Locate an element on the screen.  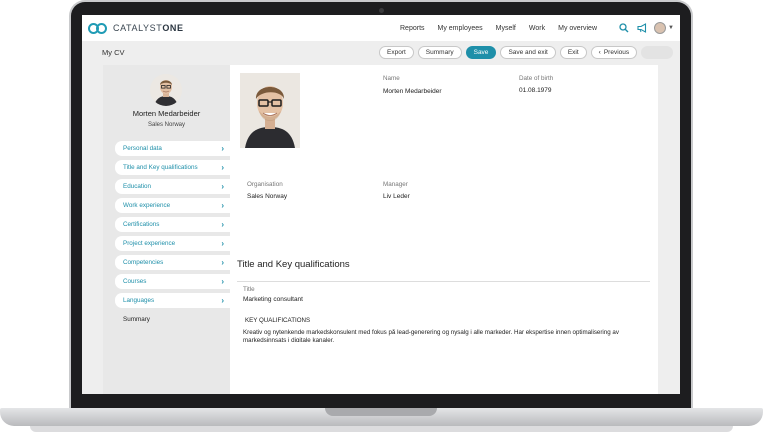
sidebar-item-education: Education › is located at coordinates (172, 186).